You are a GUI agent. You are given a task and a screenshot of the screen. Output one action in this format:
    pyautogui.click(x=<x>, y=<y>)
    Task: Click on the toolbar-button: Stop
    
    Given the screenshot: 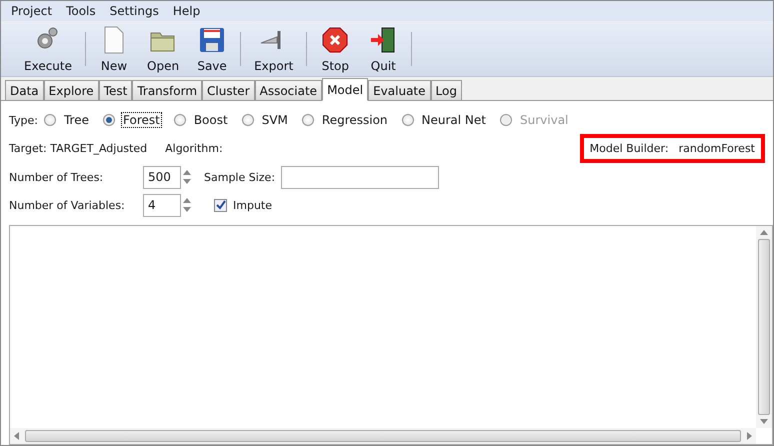 What is the action you would take?
    pyautogui.click(x=335, y=48)
    